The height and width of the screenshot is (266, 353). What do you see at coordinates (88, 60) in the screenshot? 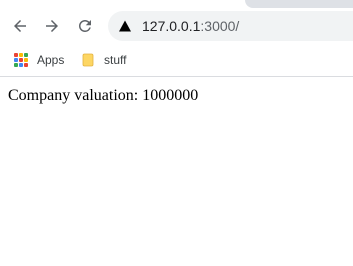
I see `folder-icon` at bounding box center [88, 60].